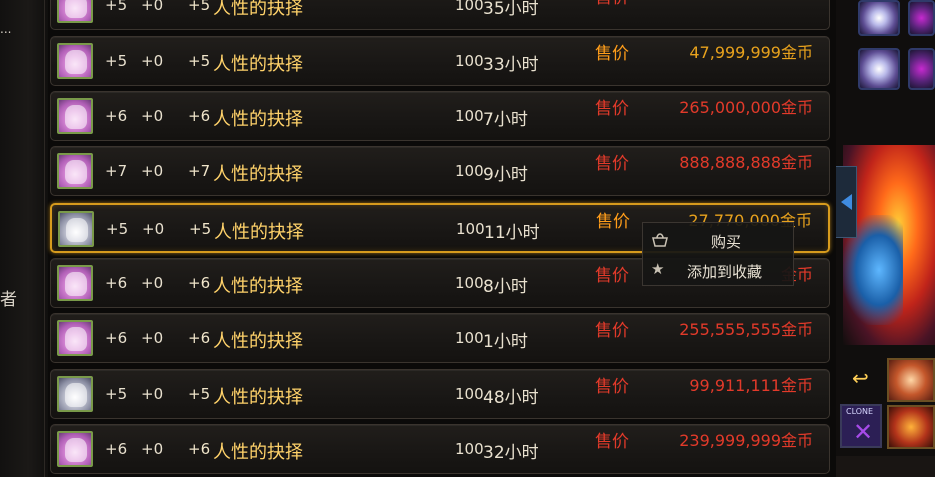  I want to click on buy-label: 购买, so click(726, 242).